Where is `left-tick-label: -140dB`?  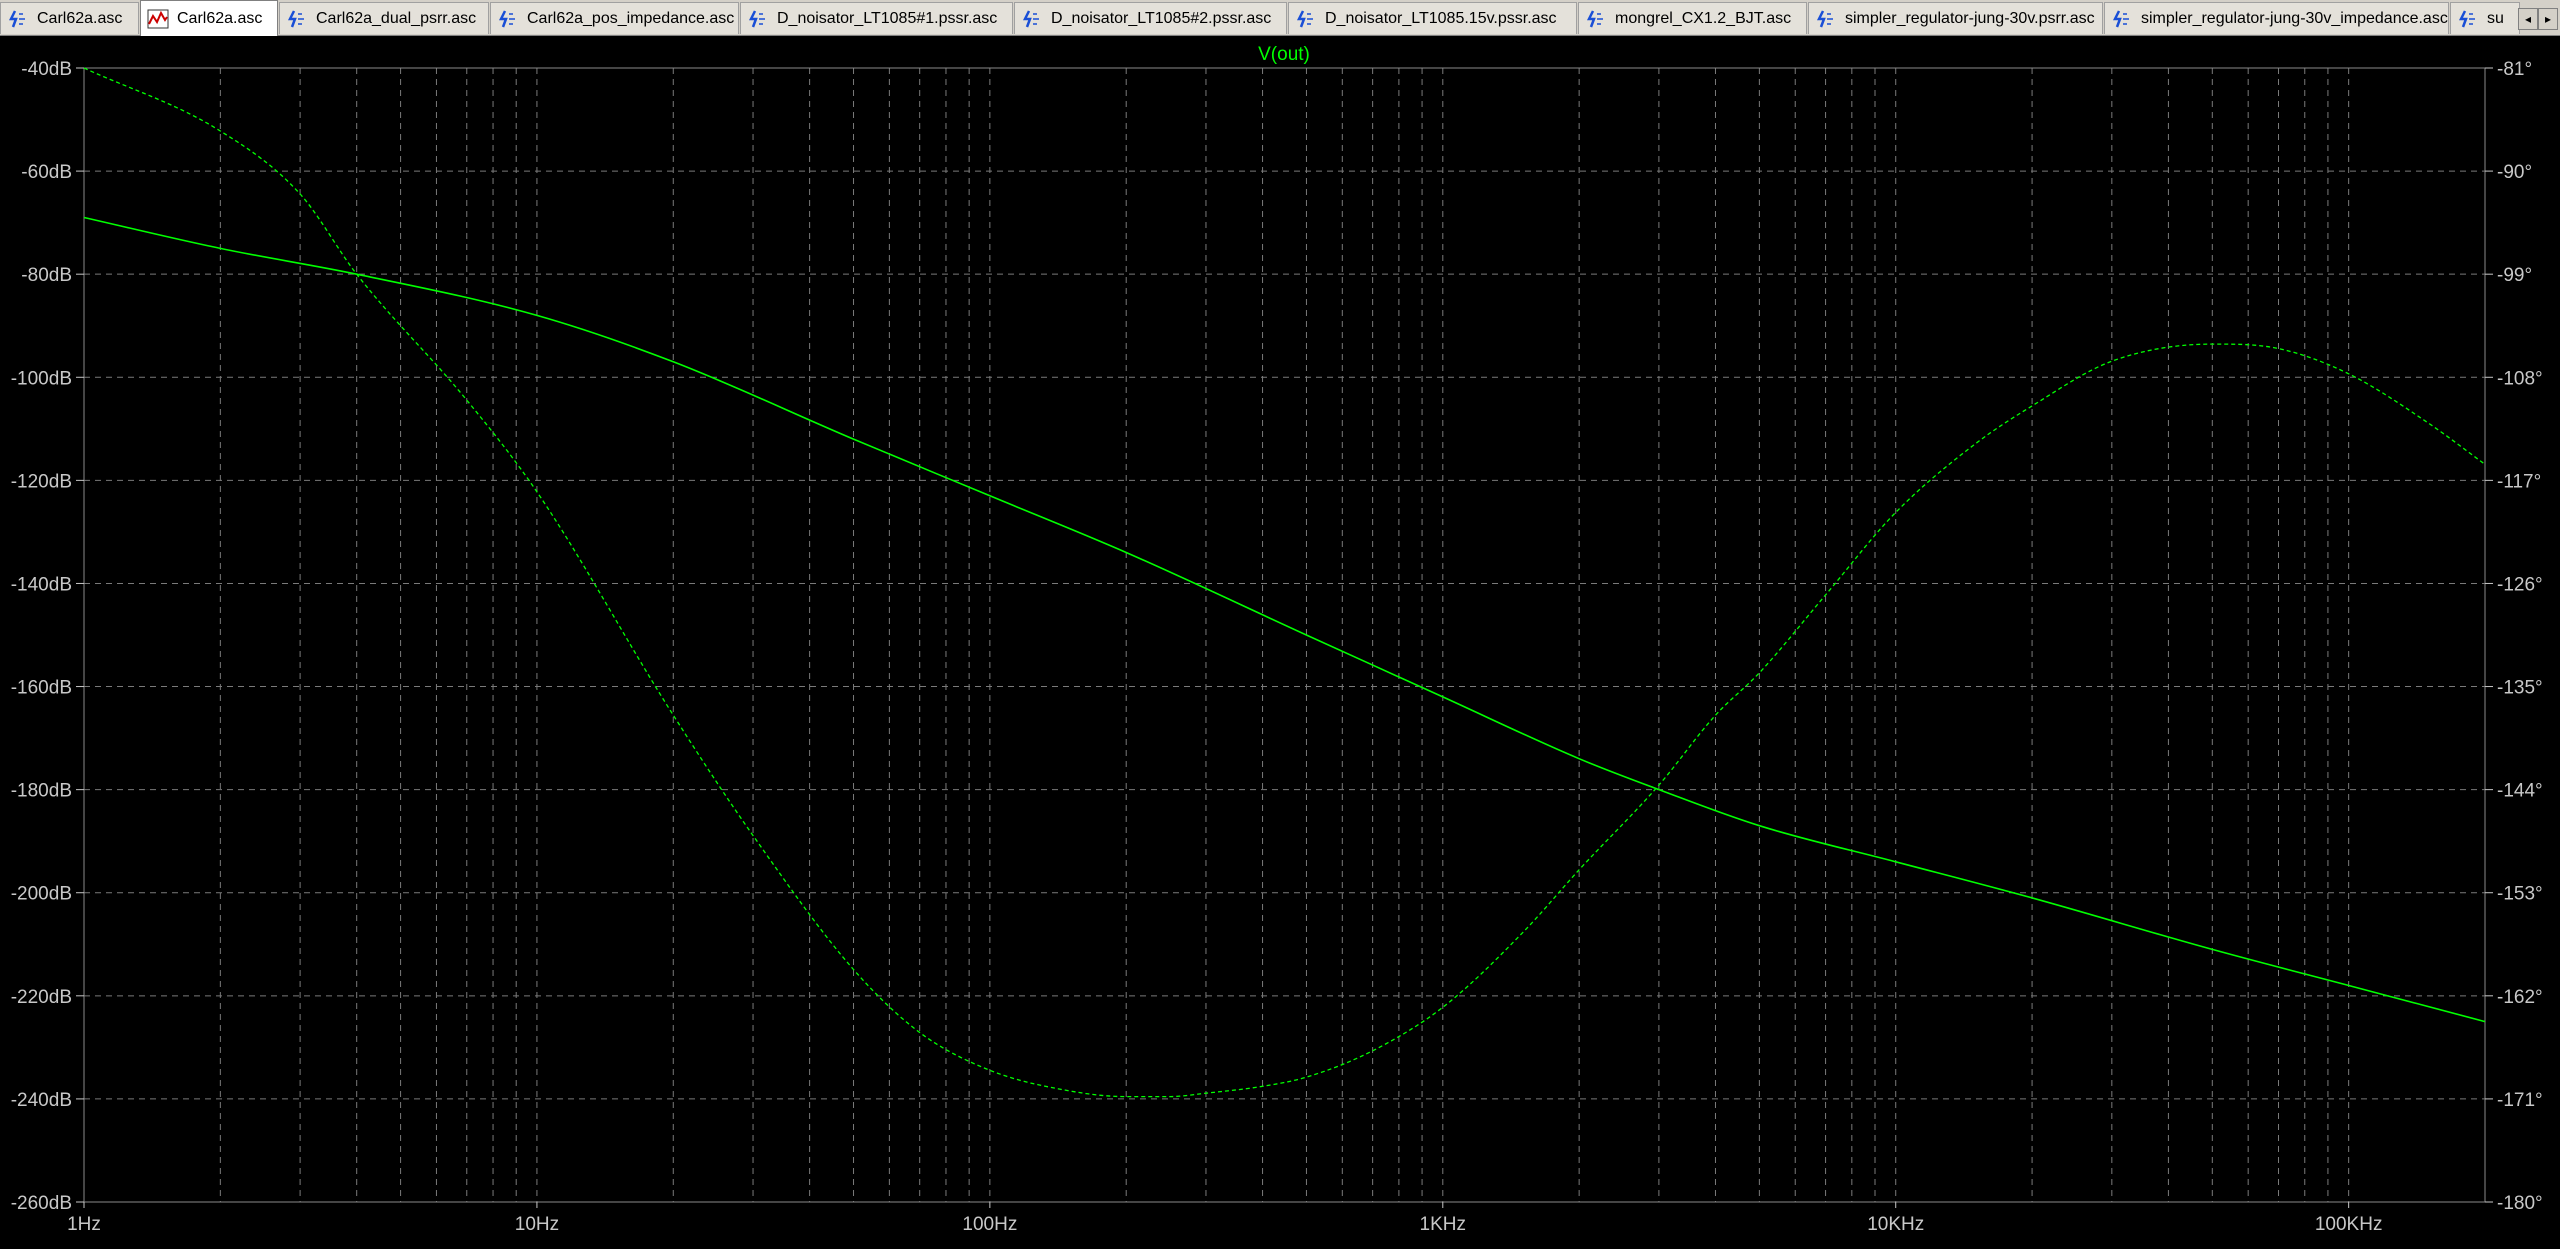 left-tick-label: -140dB is located at coordinates (41, 584).